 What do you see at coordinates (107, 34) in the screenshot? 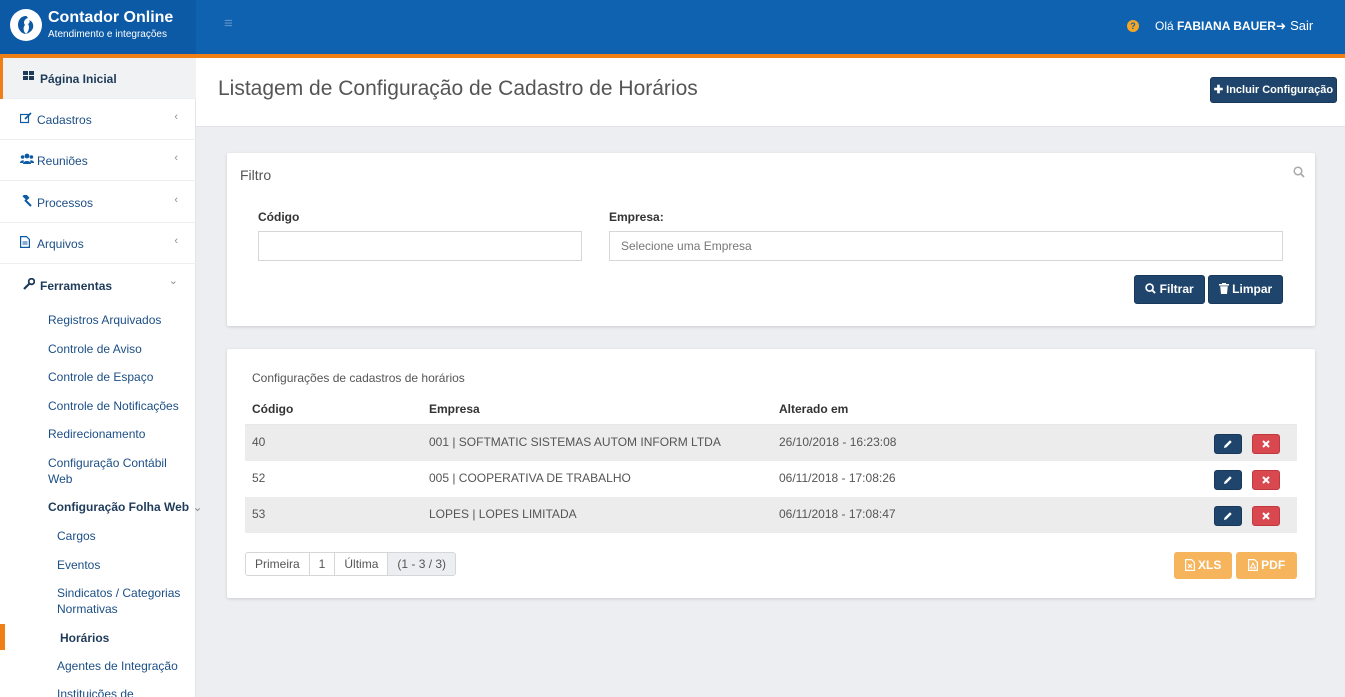
I see `brand-subtitle: Atendimento e integrações` at bounding box center [107, 34].